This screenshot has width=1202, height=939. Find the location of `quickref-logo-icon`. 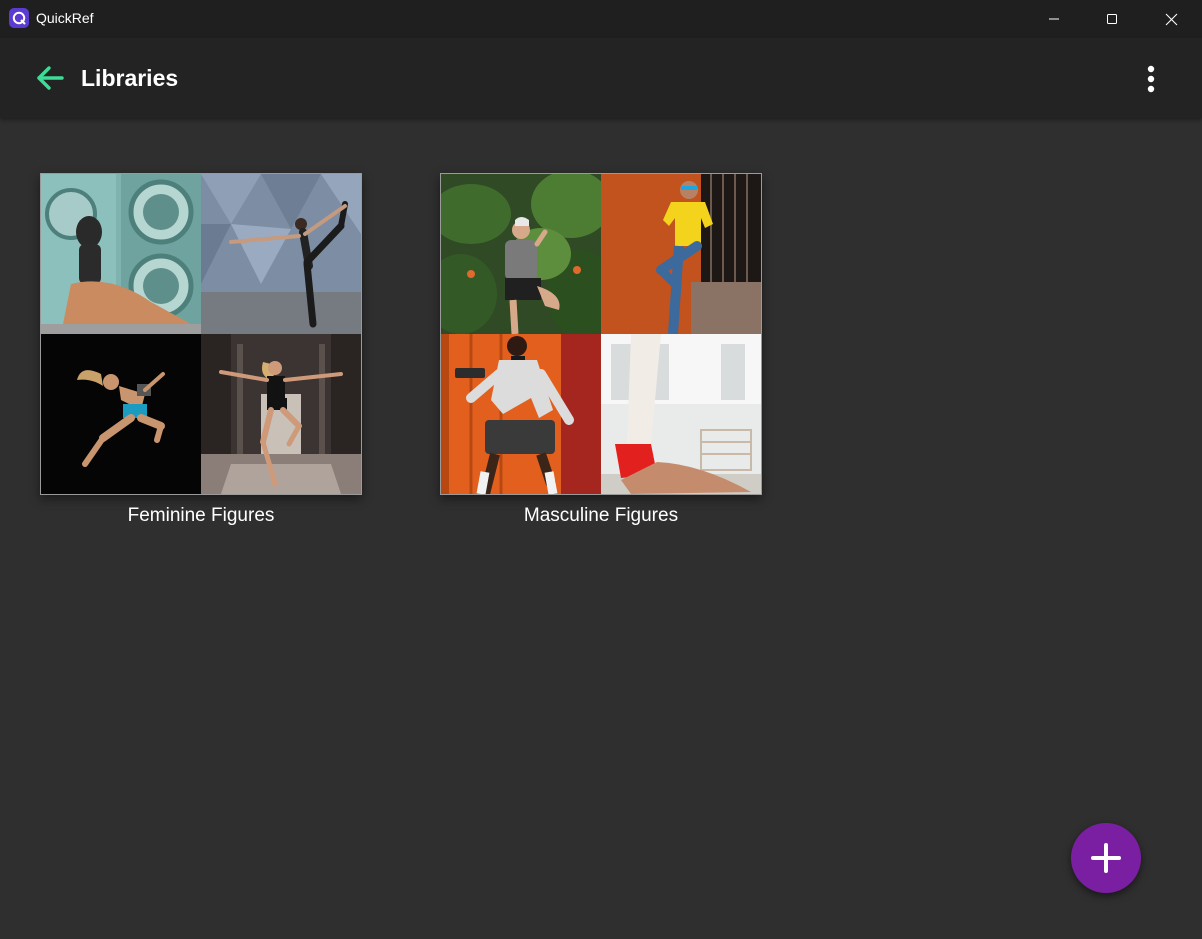

quickref-logo-icon is located at coordinates (19, 18).